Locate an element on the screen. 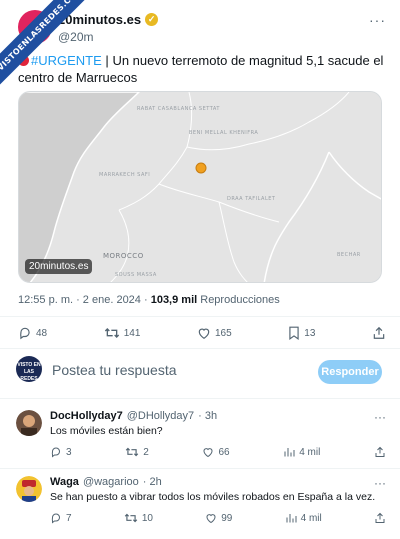 The height and width of the screenshot is (539, 400). reply-author-handle: @DHollyday7 is located at coordinates (160, 416).